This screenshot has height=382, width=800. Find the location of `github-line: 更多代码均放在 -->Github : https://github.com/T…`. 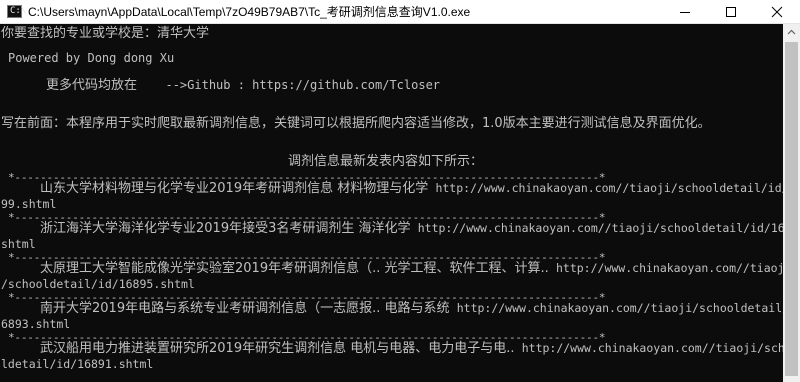

github-line: 更多代码均放在 -->Github : https://github.com/T… is located at coordinates (243, 85).